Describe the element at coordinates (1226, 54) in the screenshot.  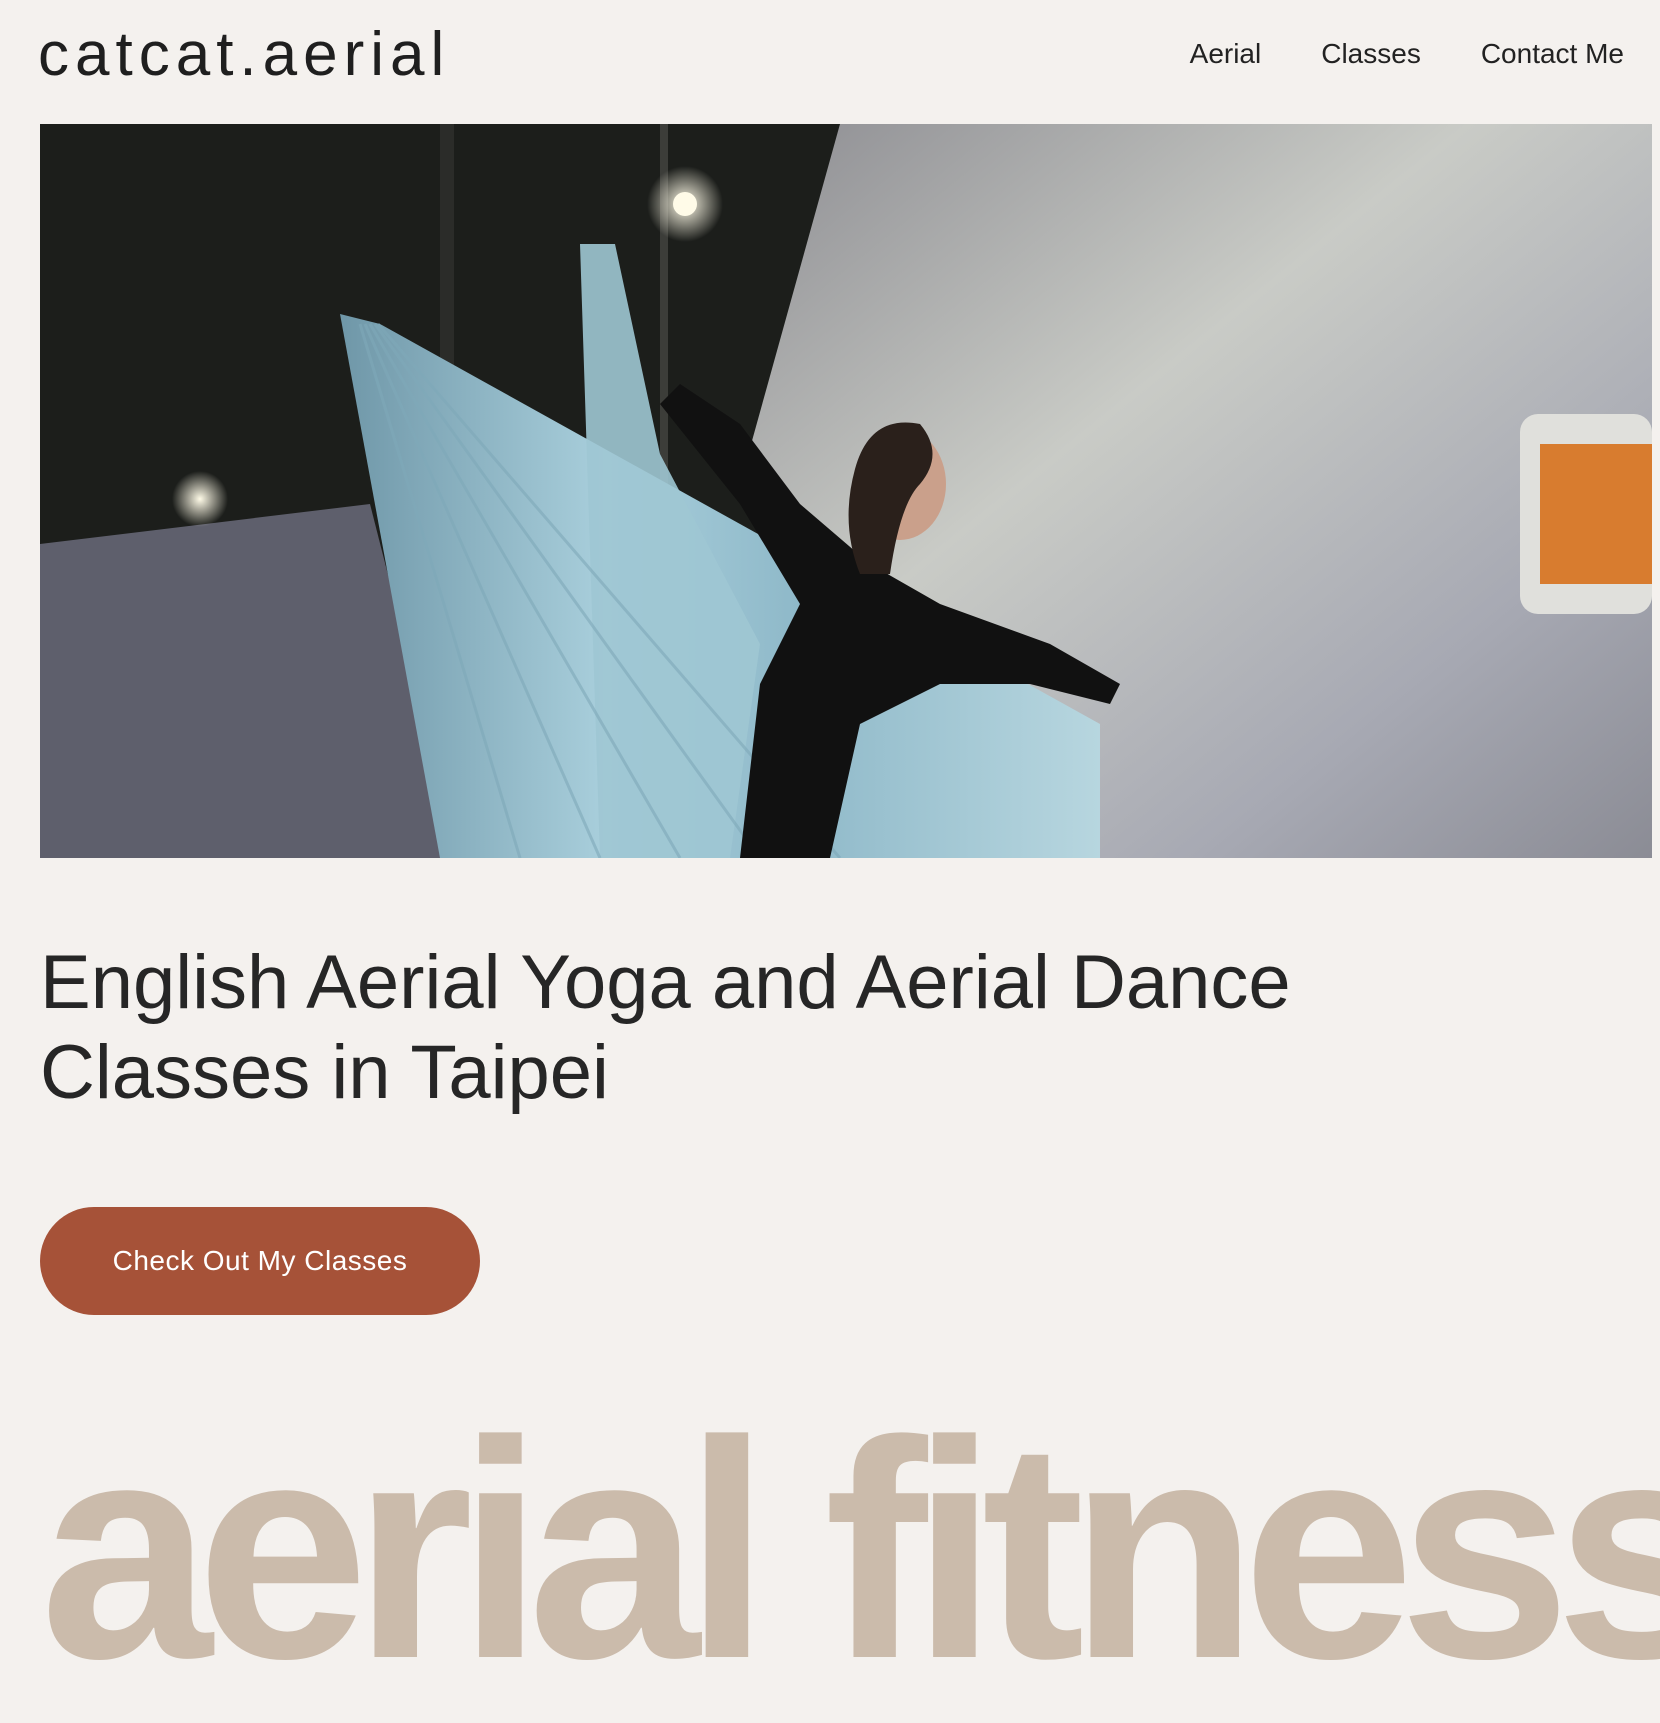
I see `nav-item-aerial: Aerial` at that location.